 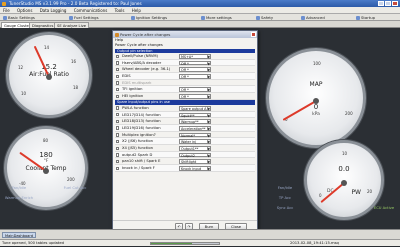 I want to click on afr-tick: 14, so click(x=47, y=47).